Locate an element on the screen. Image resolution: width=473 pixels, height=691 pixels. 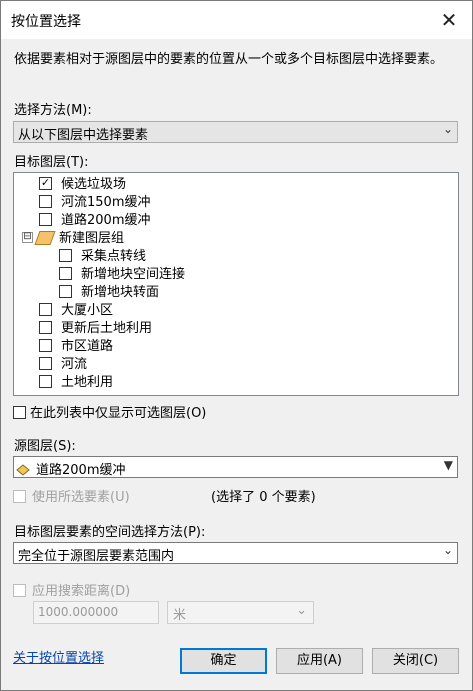
source-layer-value-wrap: 道路200m缓冲 is located at coordinates (70, 468).